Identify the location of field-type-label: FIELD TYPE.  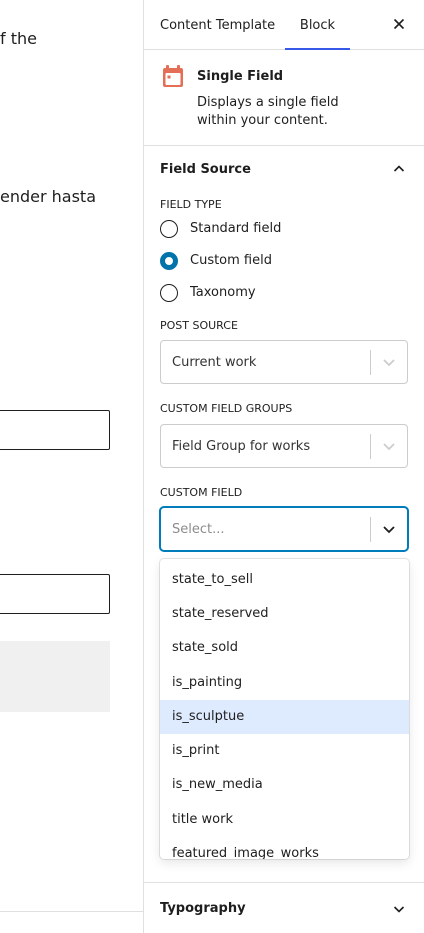
(191, 204).